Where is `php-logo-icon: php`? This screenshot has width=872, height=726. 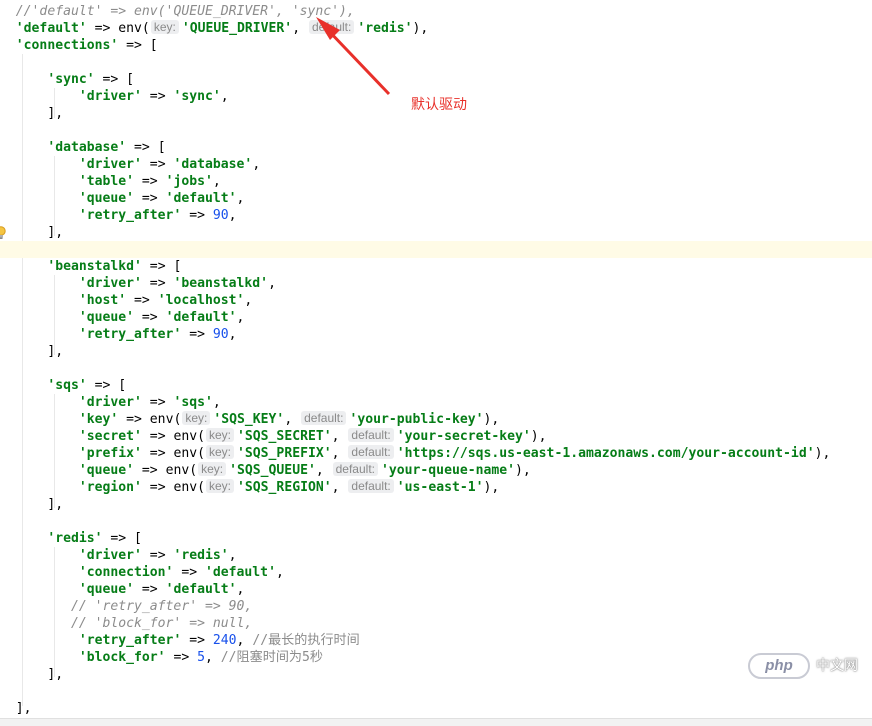 php-logo-icon: php is located at coordinates (779, 666).